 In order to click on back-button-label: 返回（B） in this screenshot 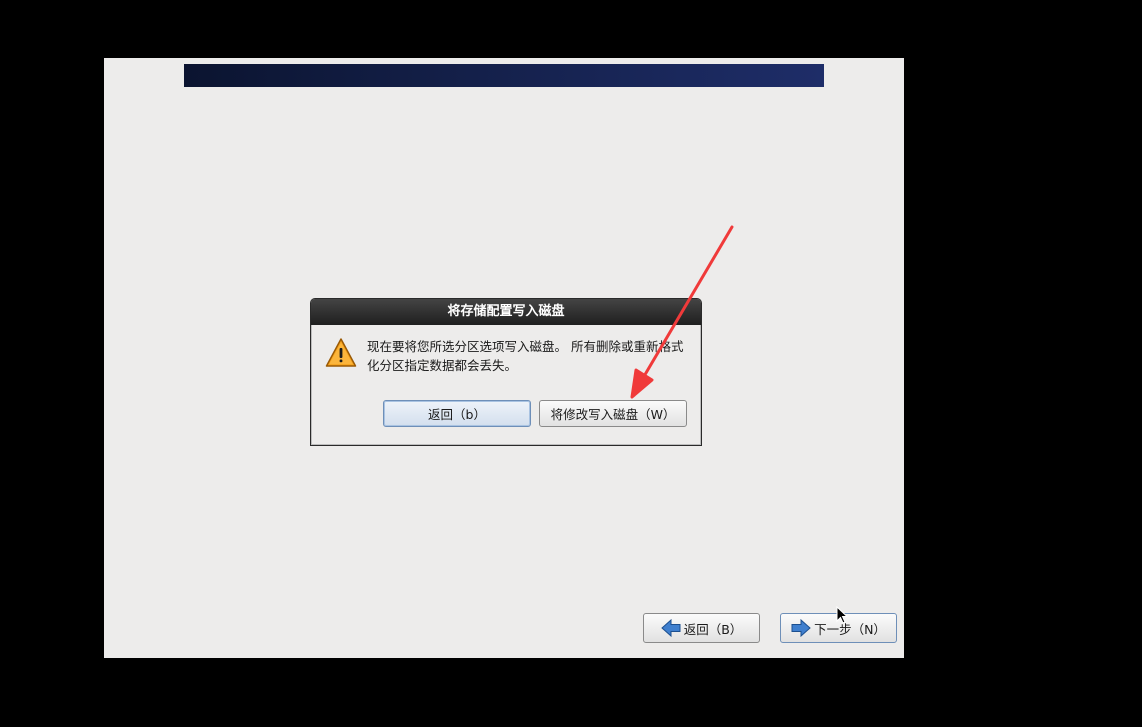, I will do `click(713, 629)`.